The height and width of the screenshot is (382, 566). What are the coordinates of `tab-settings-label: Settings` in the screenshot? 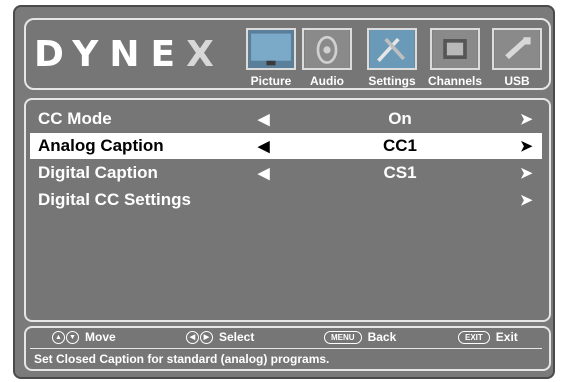 It's located at (392, 81).